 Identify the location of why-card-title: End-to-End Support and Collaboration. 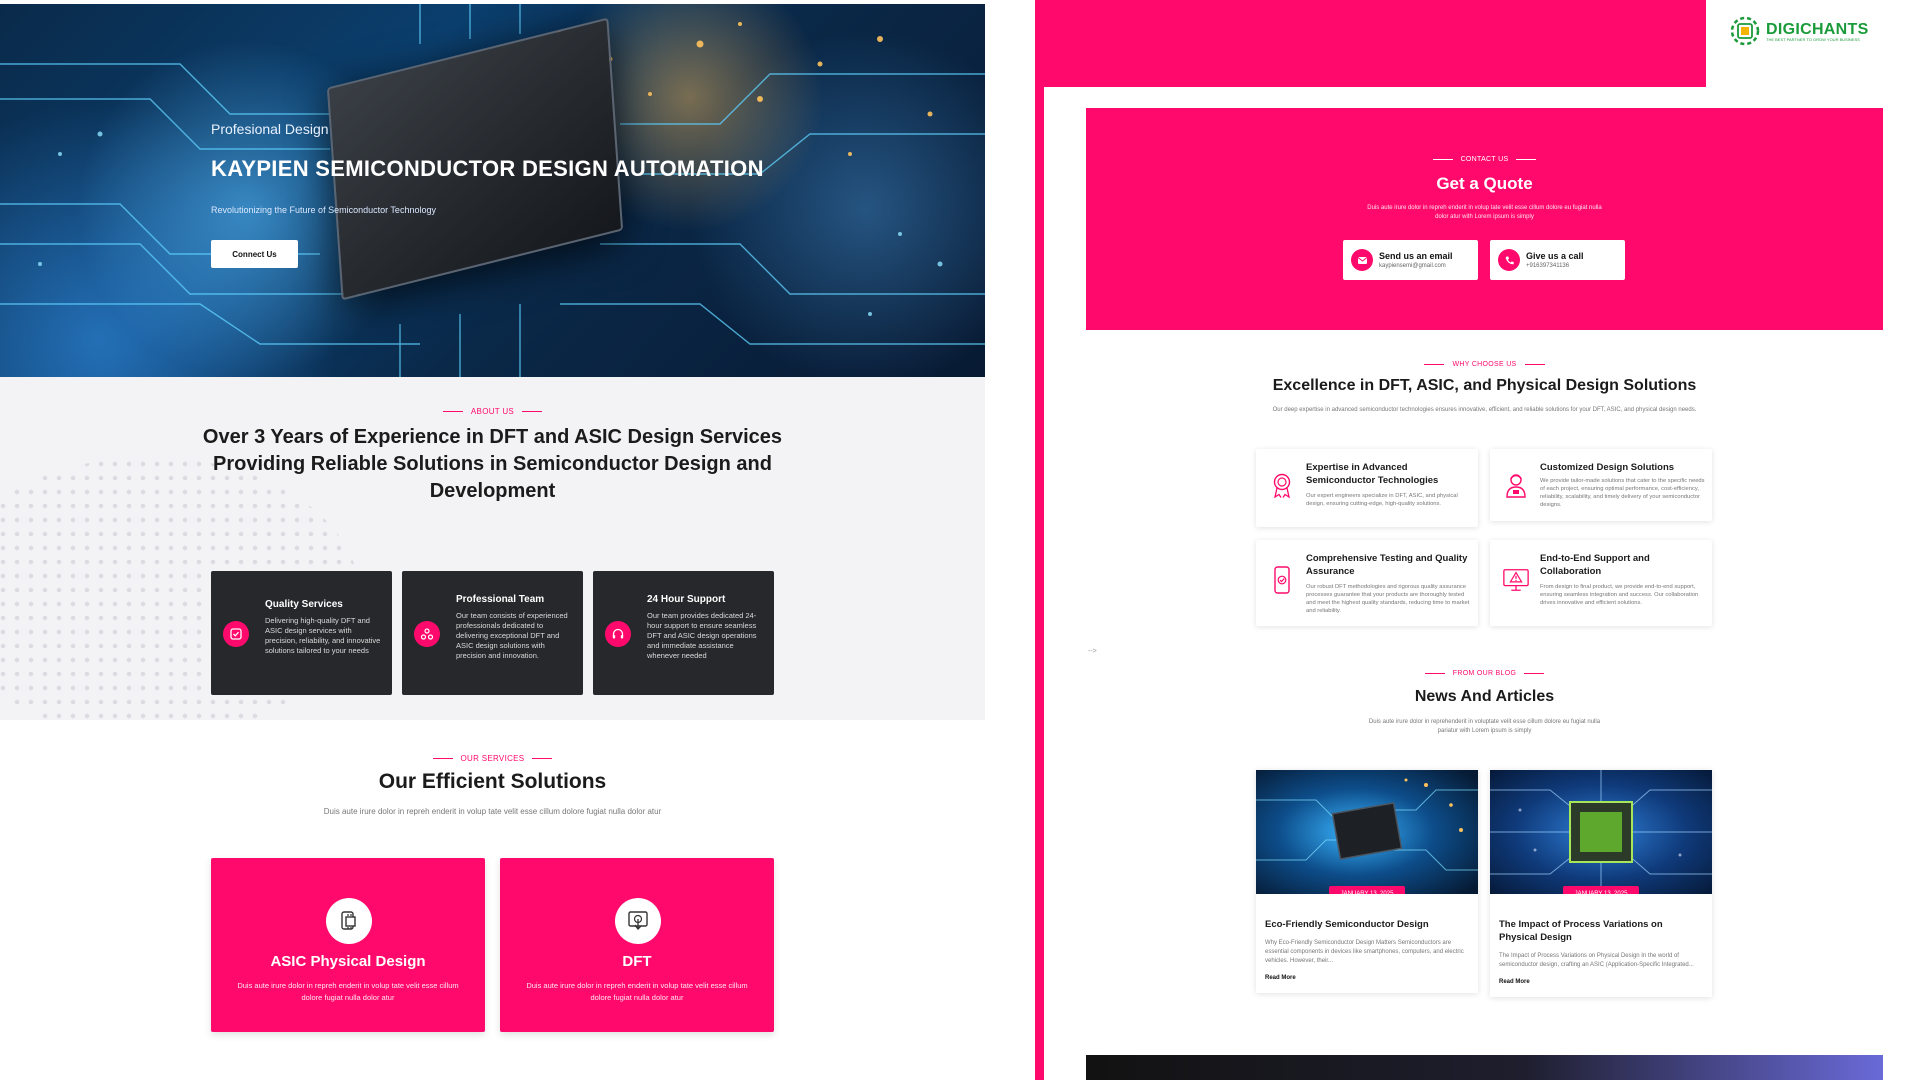
(1595, 565).